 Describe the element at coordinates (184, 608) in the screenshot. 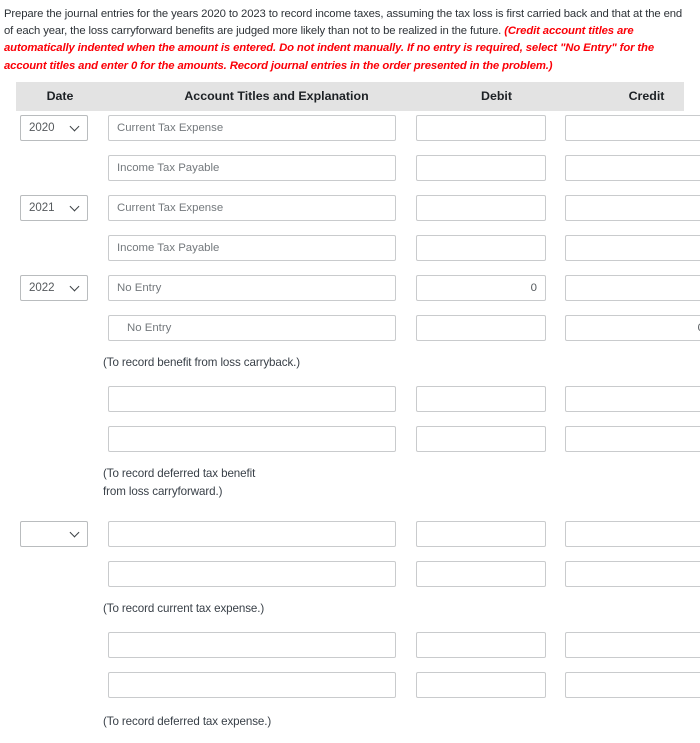

I see `entry-explanation-line: (To record current tax expense.)` at that location.